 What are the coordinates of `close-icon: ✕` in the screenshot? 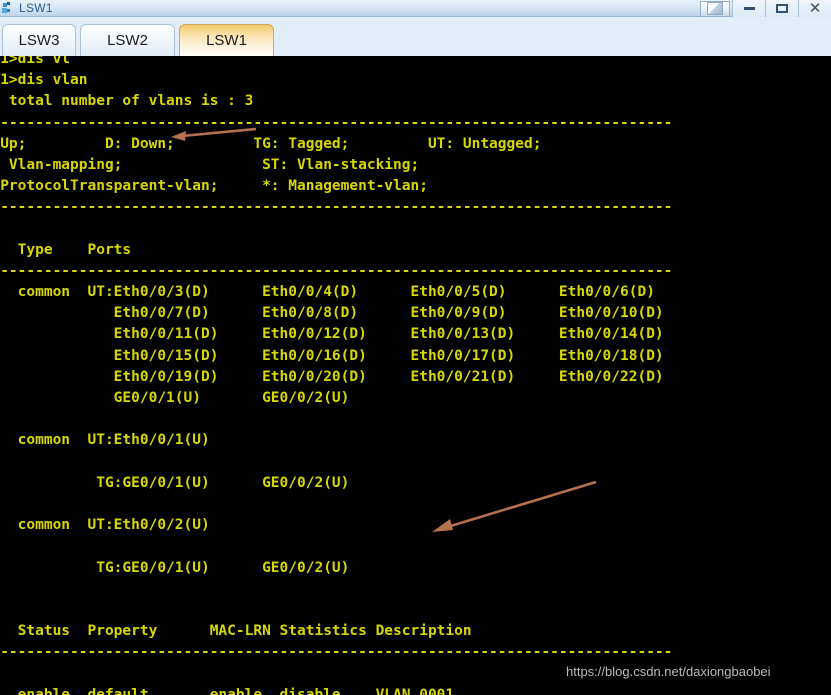 It's located at (815, 8).